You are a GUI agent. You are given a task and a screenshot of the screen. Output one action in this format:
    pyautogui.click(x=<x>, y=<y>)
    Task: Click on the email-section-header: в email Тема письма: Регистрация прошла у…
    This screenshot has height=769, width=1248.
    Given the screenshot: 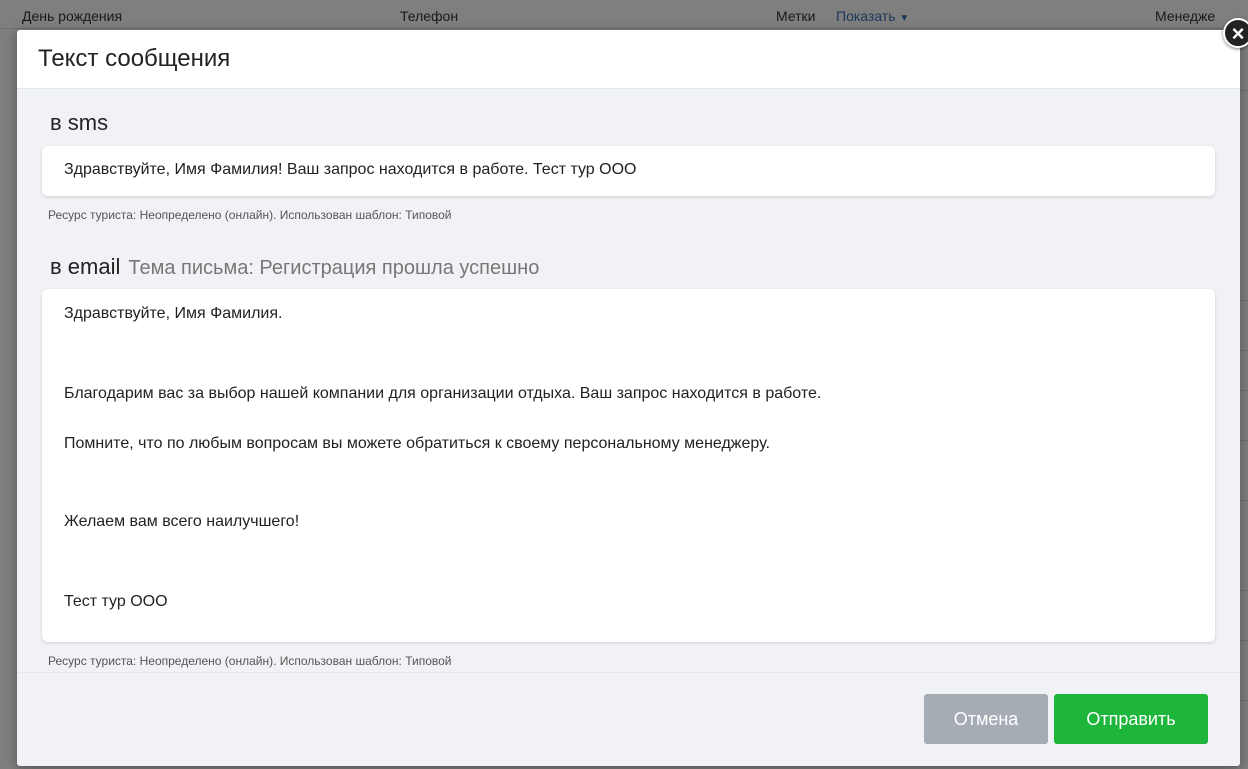 What is the action you would take?
    pyautogui.click(x=294, y=267)
    